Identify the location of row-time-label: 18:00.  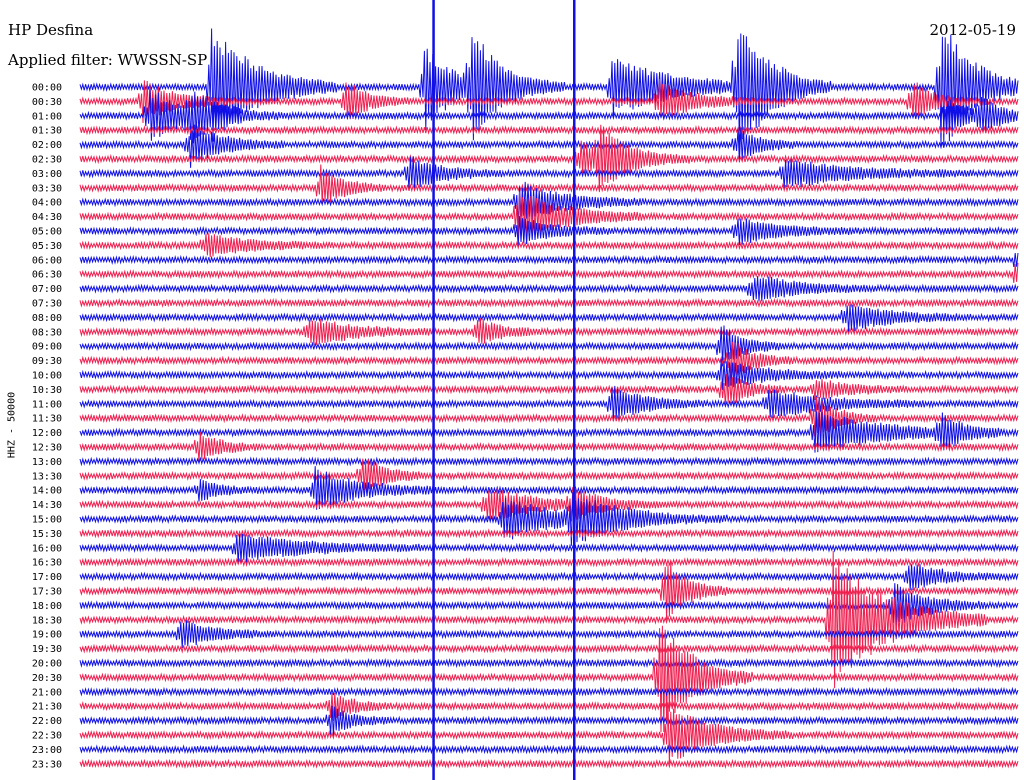
(47, 606).